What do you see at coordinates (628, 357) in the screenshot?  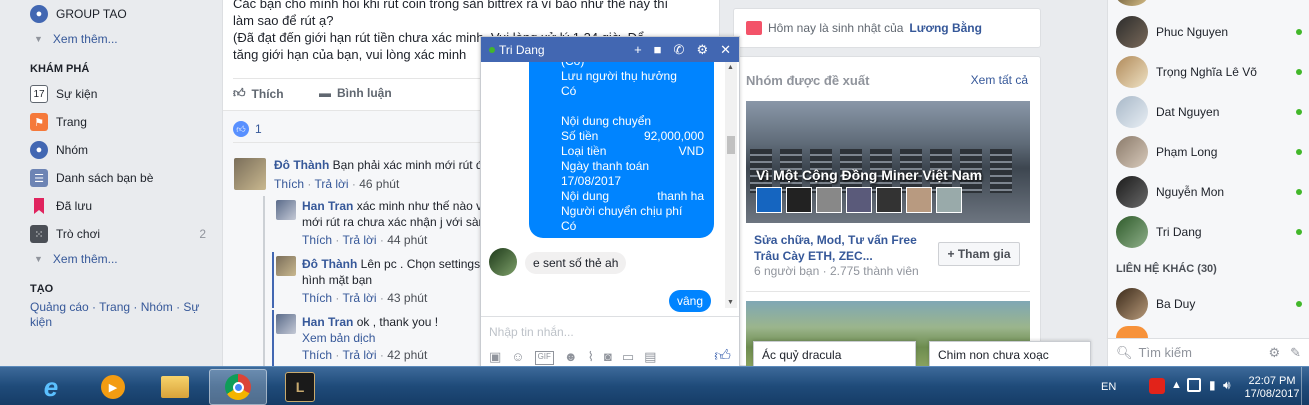 I see `game-icon: ▭` at bounding box center [628, 357].